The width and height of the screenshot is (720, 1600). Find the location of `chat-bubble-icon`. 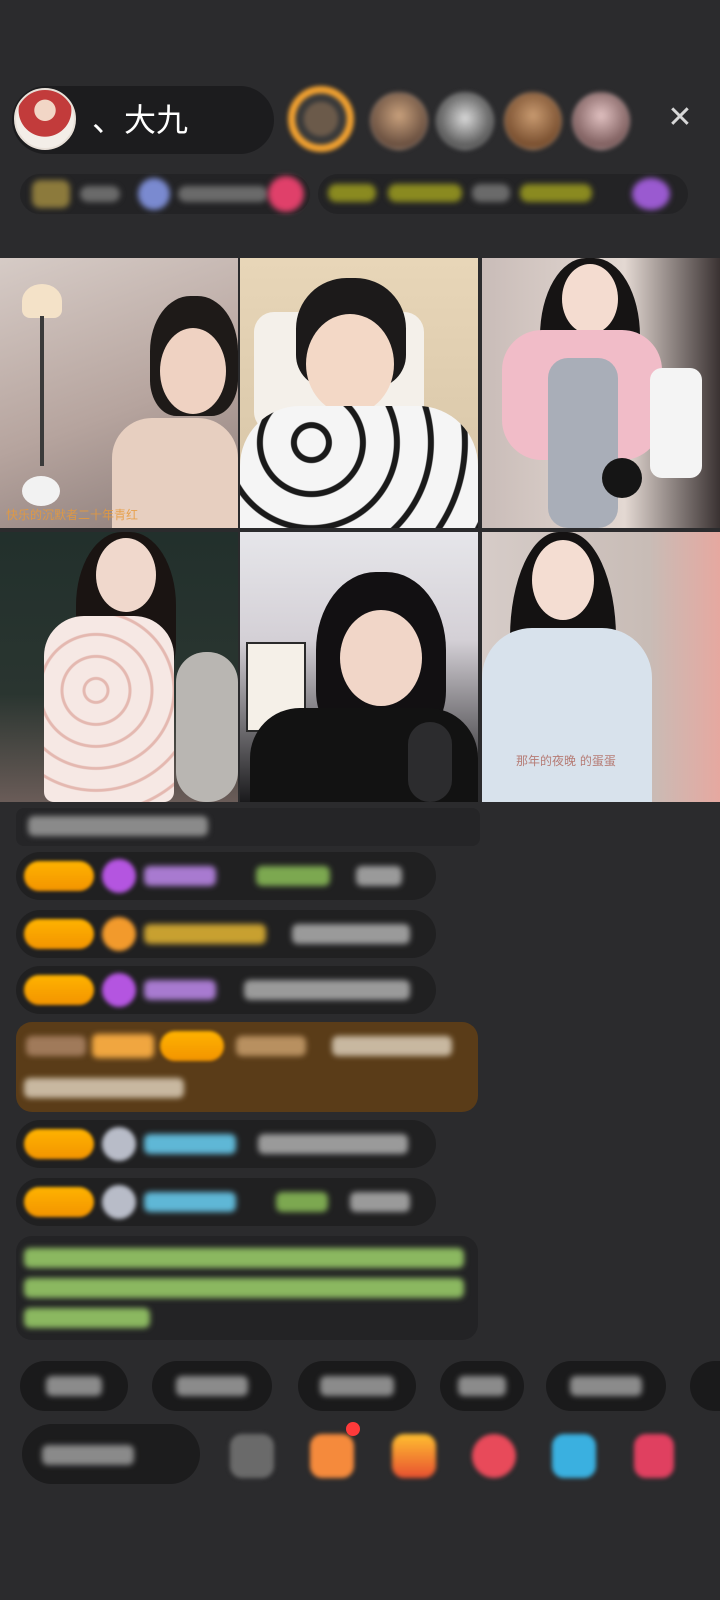

chat-bubble-icon is located at coordinates (574, 1456).